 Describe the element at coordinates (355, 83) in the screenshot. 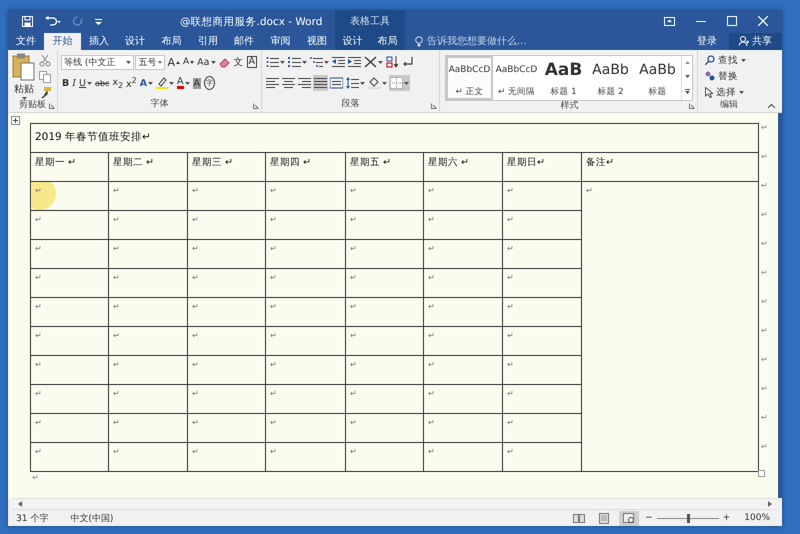

I see `line-spacing-button` at that location.